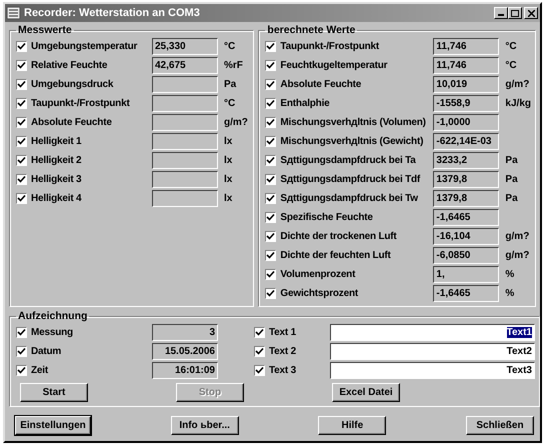 This screenshot has height=448, width=547. Describe the element at coordinates (515, 13) in the screenshot. I see `maximize-button` at that location.